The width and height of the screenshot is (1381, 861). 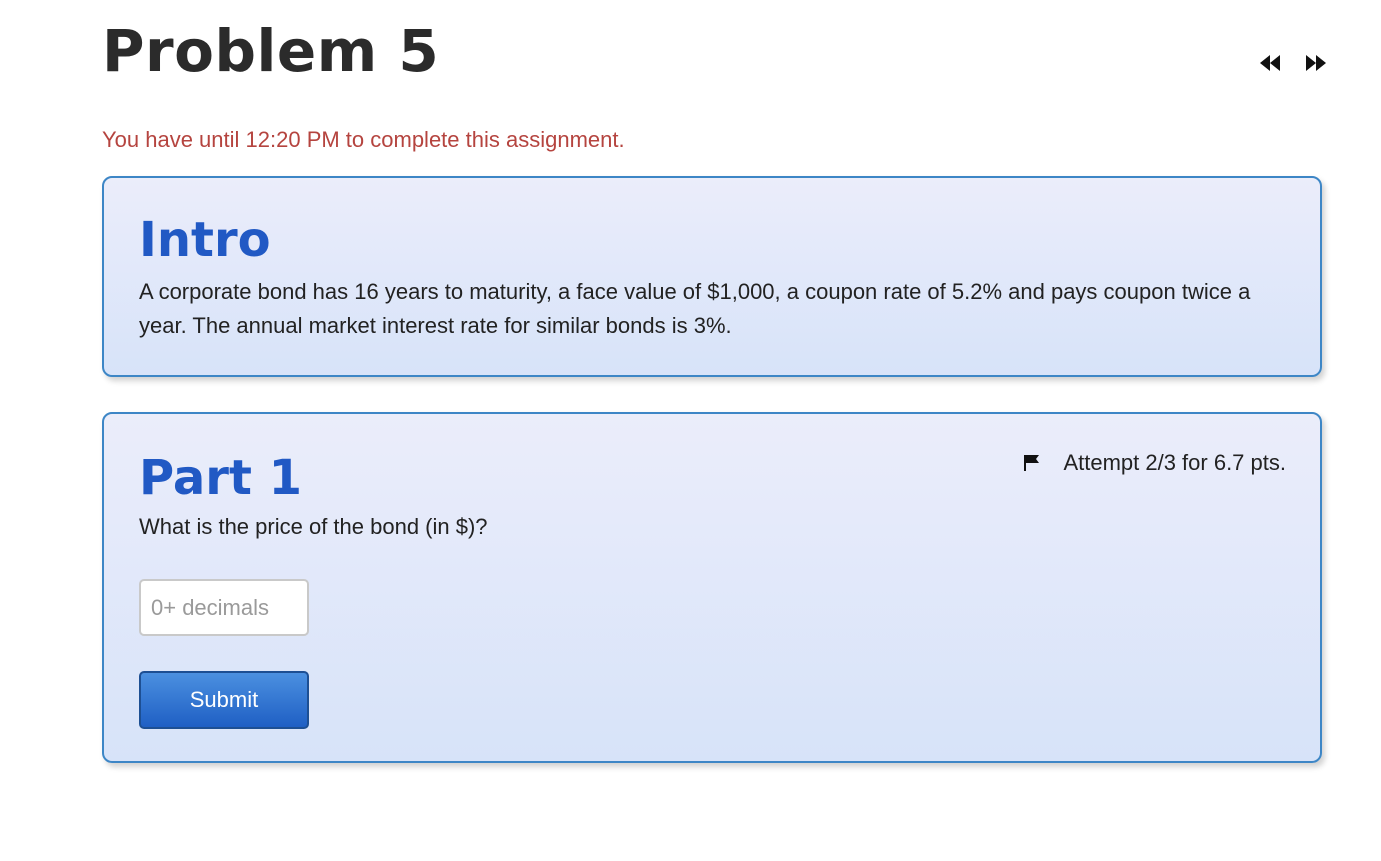 What do you see at coordinates (1293, 63) in the screenshot?
I see `problem-navigation` at bounding box center [1293, 63].